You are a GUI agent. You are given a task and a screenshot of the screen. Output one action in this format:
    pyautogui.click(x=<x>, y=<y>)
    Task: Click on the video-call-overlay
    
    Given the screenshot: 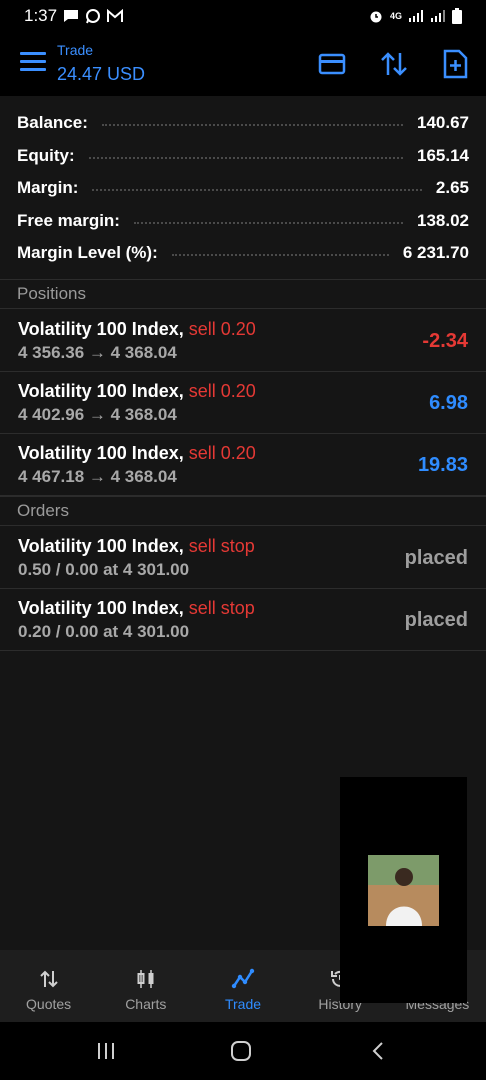 What is the action you would take?
    pyautogui.click(x=403, y=890)
    